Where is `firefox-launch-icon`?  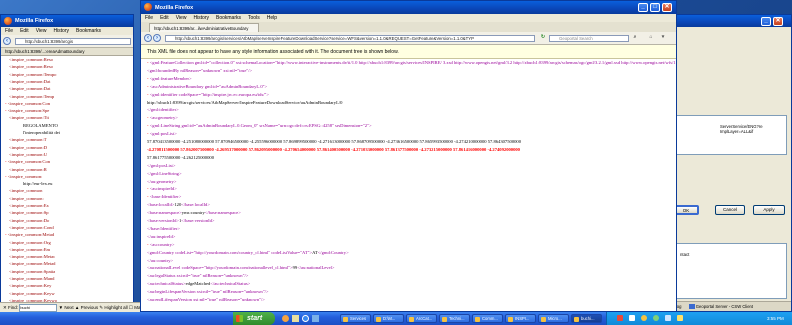 firefox-launch-icon is located at coordinates (285, 318).